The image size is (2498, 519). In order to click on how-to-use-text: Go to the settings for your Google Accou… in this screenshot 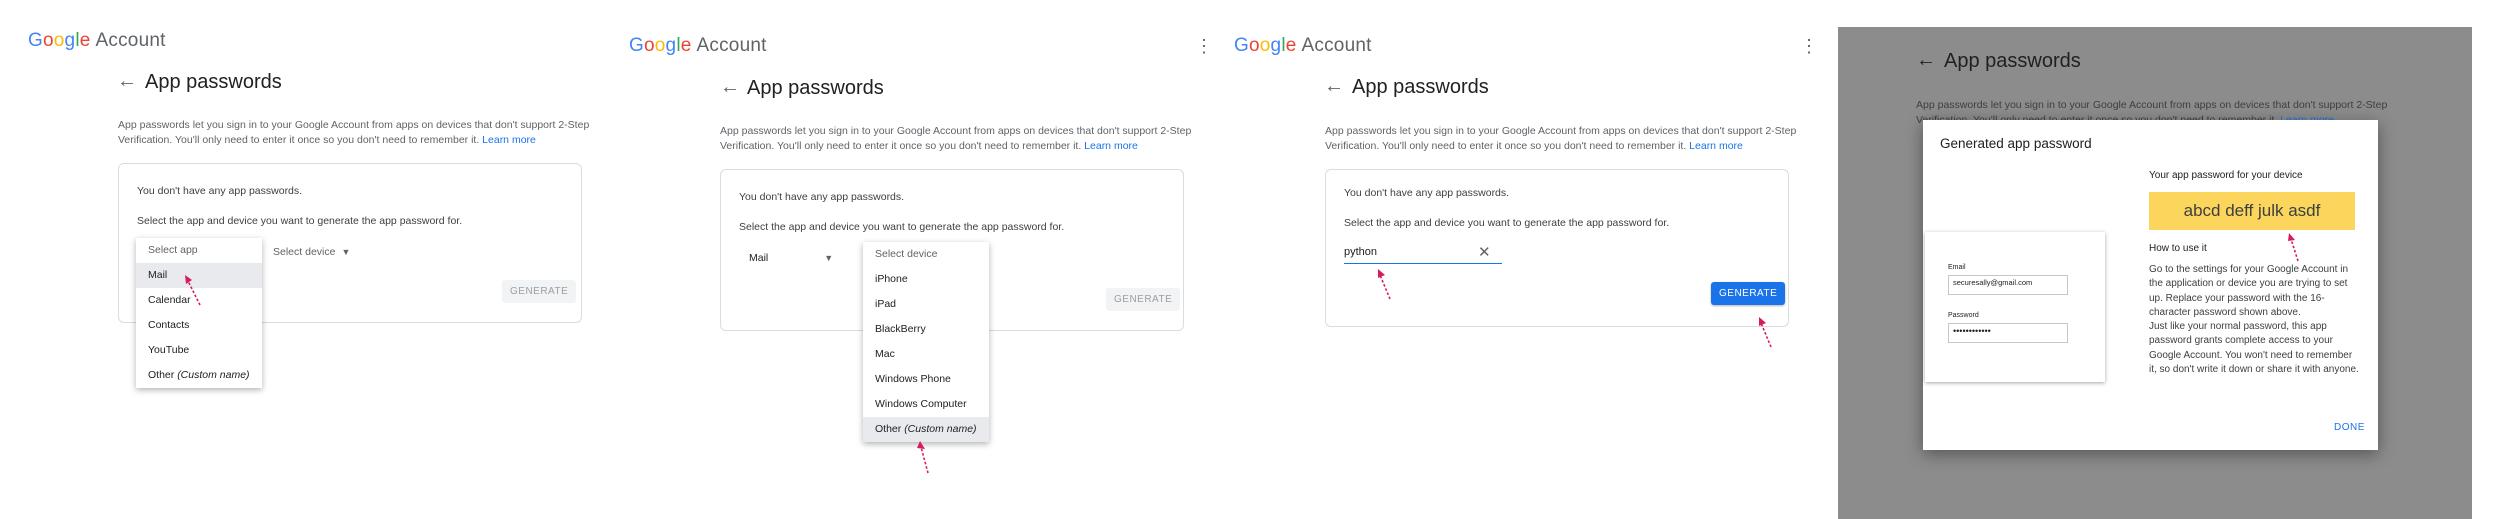, I will do `click(2254, 320)`.